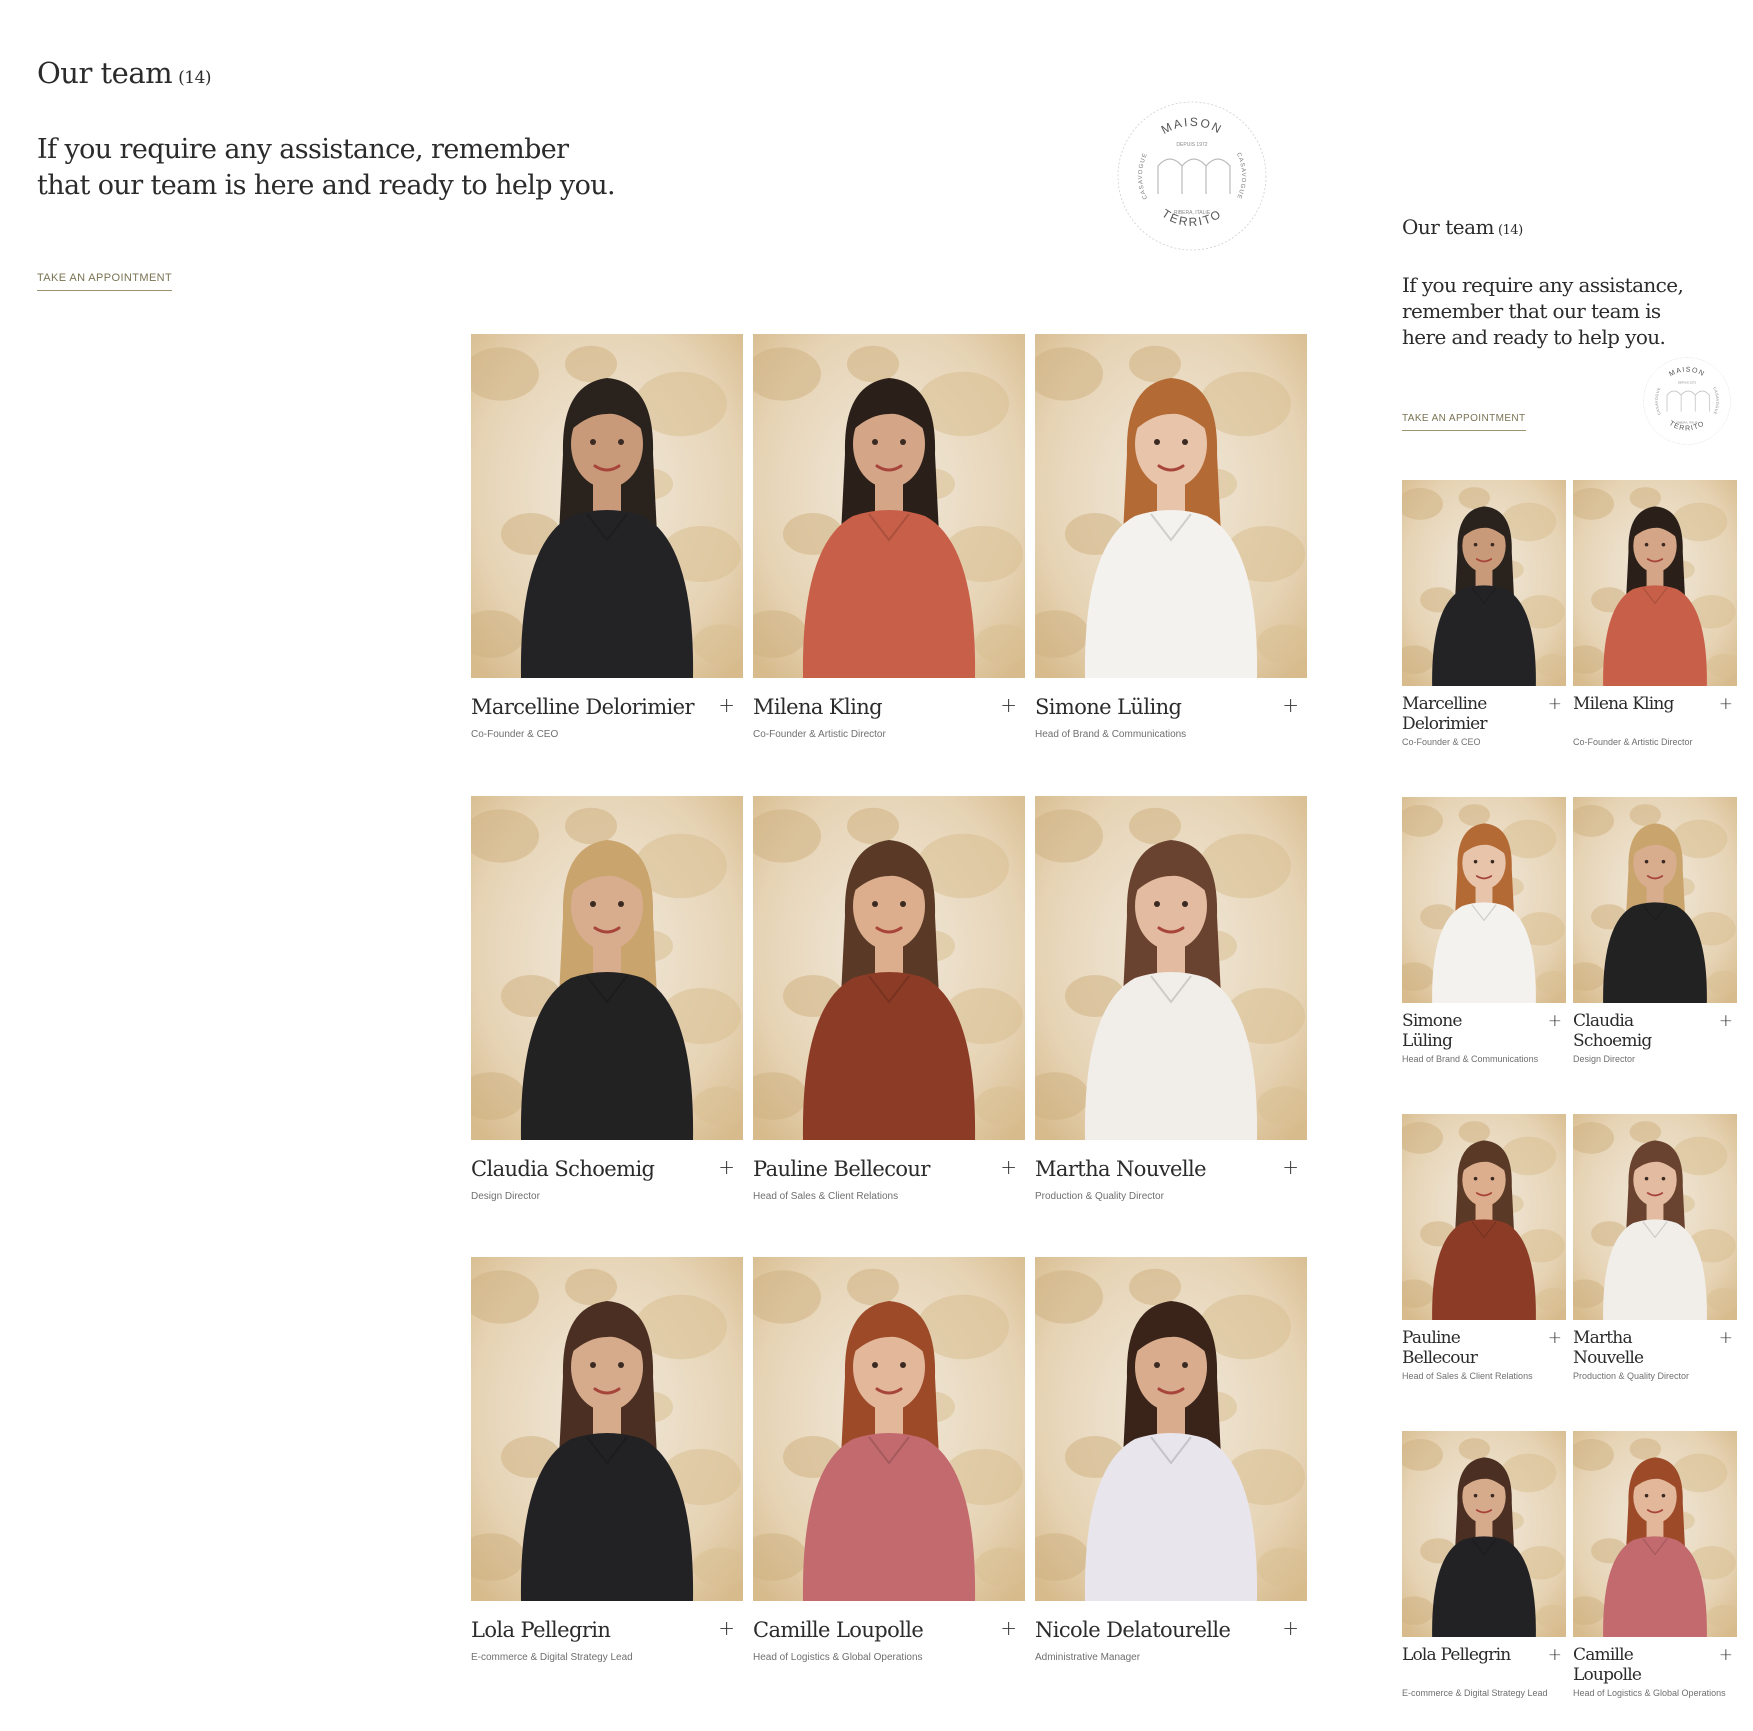 The image size is (1753, 1731). I want to click on mobile-team-card: Marcelline Delorimier Co-Founder & CEO +, so click(1484, 630).